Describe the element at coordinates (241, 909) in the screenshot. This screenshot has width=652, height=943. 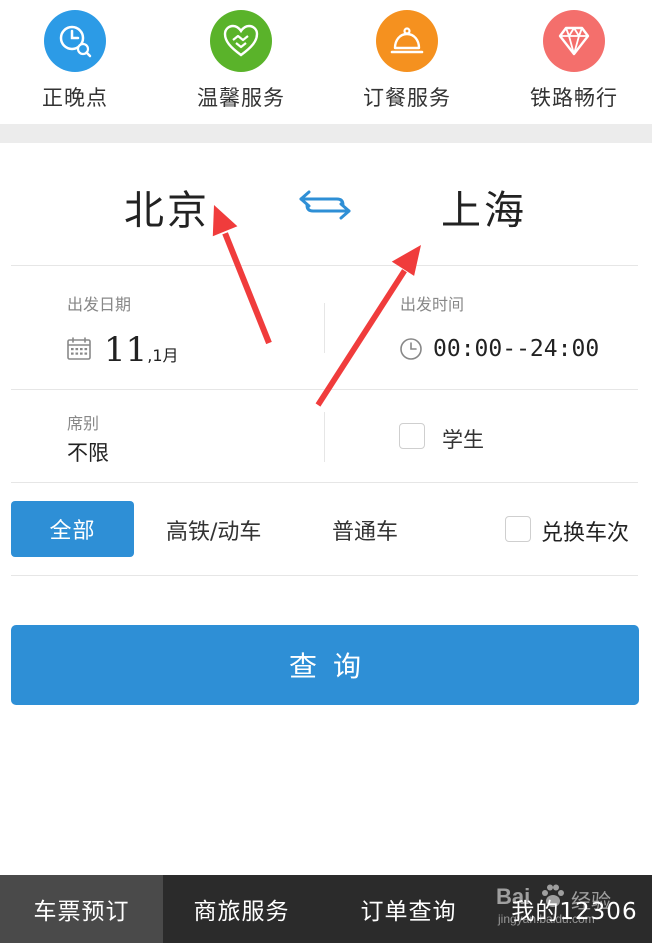
I see `nav-business-travel: 商旅服务` at that location.